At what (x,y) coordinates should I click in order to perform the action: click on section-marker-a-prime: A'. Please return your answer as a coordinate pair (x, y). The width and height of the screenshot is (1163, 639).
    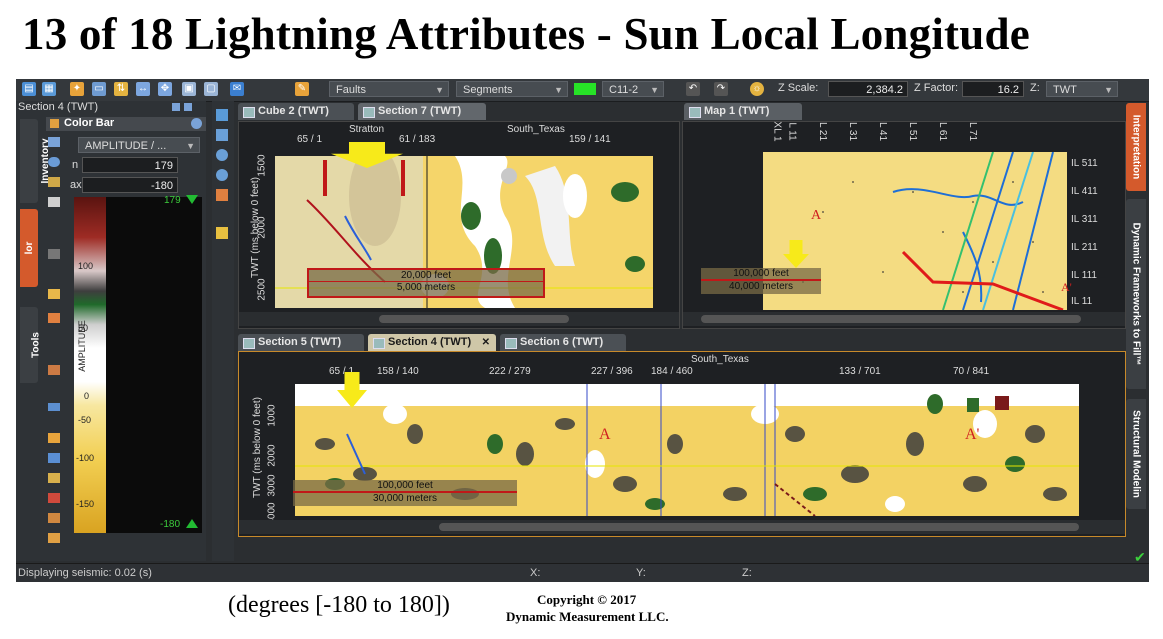
    Looking at the image, I should click on (972, 434).